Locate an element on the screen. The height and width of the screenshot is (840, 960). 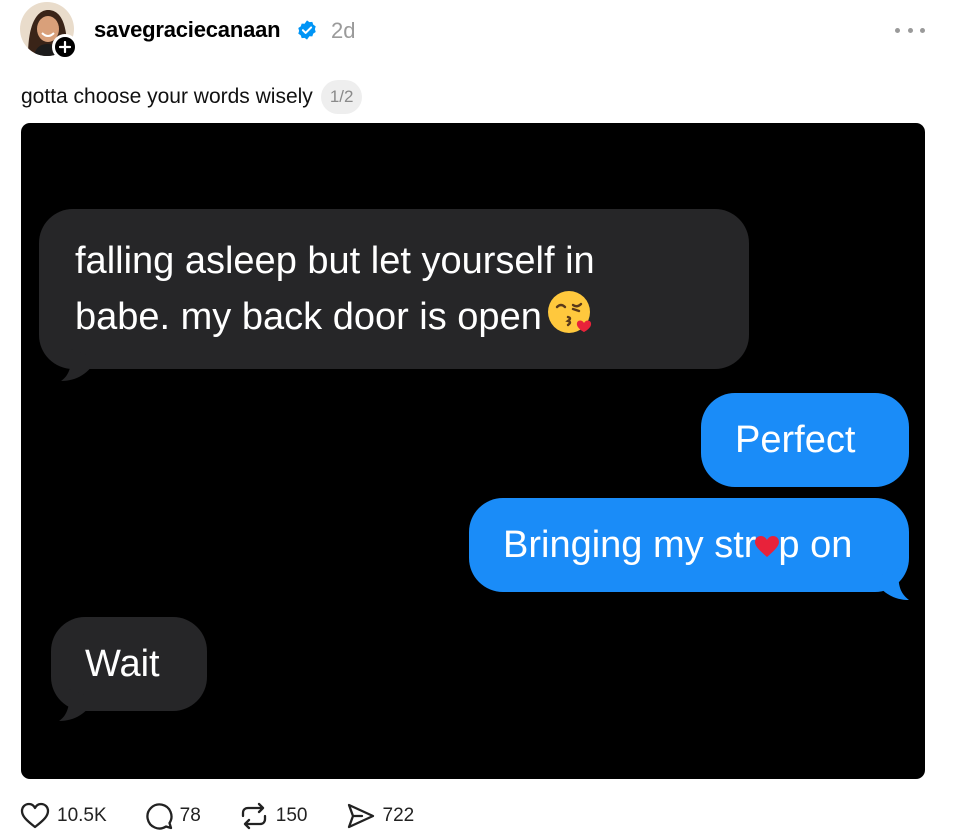
follow-plus-icon is located at coordinates (65, 47).